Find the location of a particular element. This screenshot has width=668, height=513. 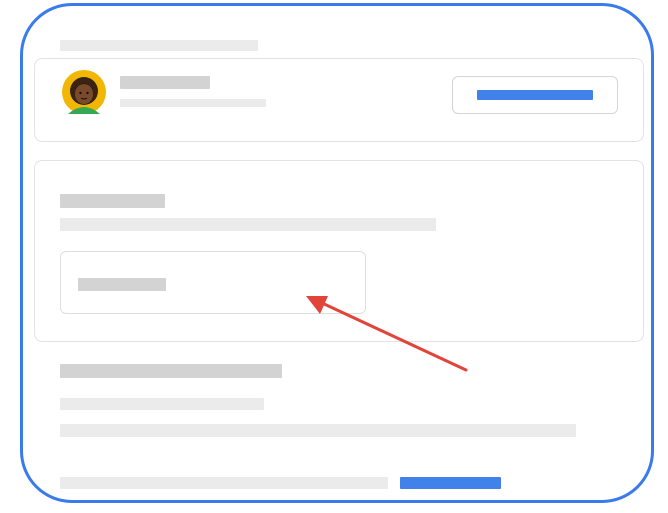

section-line-2-placeholder is located at coordinates (318, 430).